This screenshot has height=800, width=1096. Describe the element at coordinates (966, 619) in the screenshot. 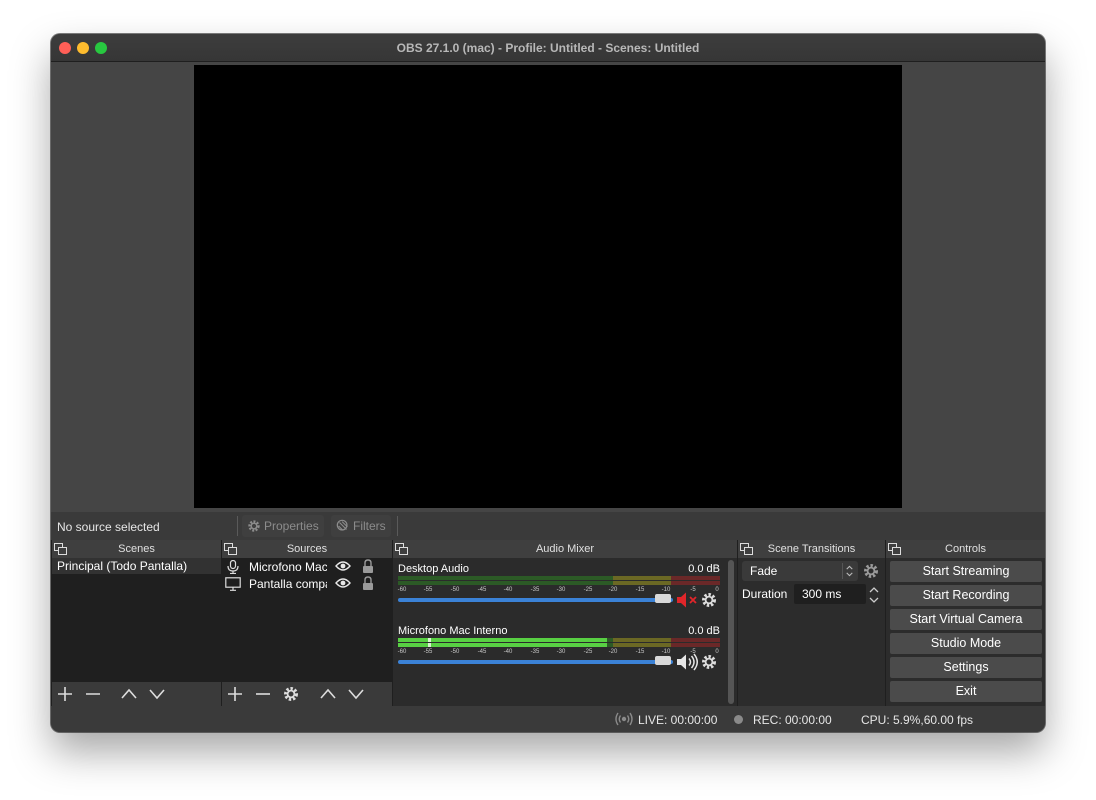

I see `start-virtual-camera-button: Start Virtual Camera` at that location.